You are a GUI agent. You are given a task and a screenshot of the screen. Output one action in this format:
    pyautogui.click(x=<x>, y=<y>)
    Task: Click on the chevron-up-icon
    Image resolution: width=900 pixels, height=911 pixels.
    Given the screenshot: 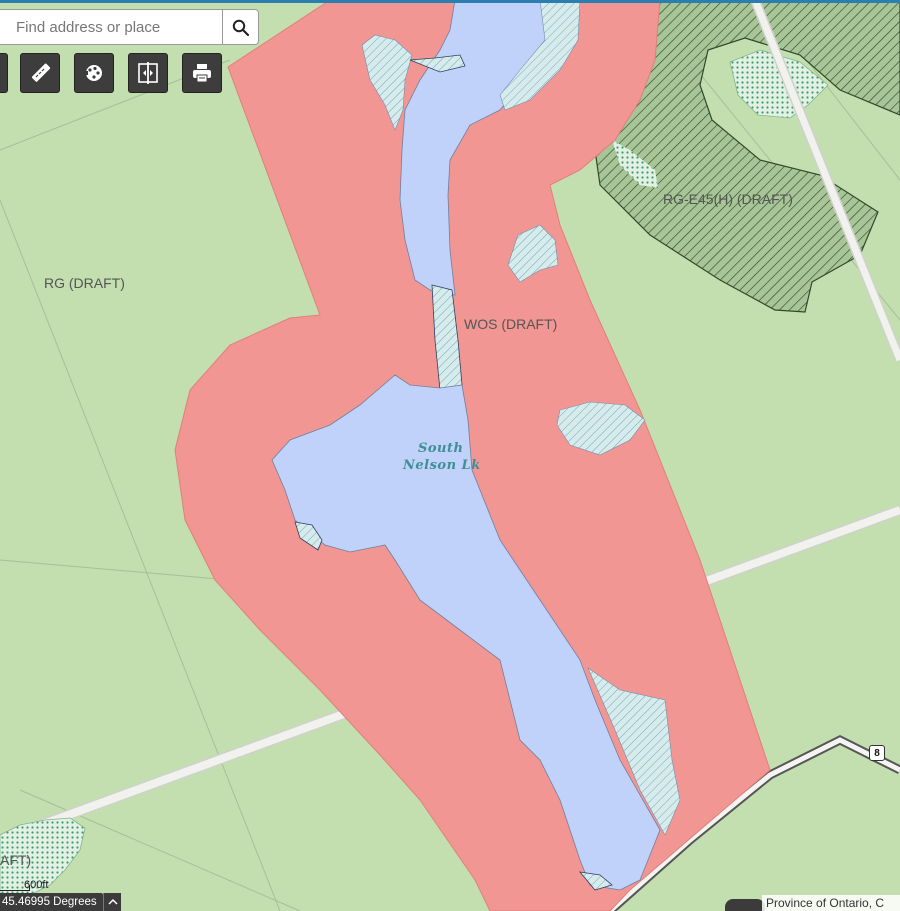 What is the action you would take?
    pyautogui.click(x=112, y=901)
    